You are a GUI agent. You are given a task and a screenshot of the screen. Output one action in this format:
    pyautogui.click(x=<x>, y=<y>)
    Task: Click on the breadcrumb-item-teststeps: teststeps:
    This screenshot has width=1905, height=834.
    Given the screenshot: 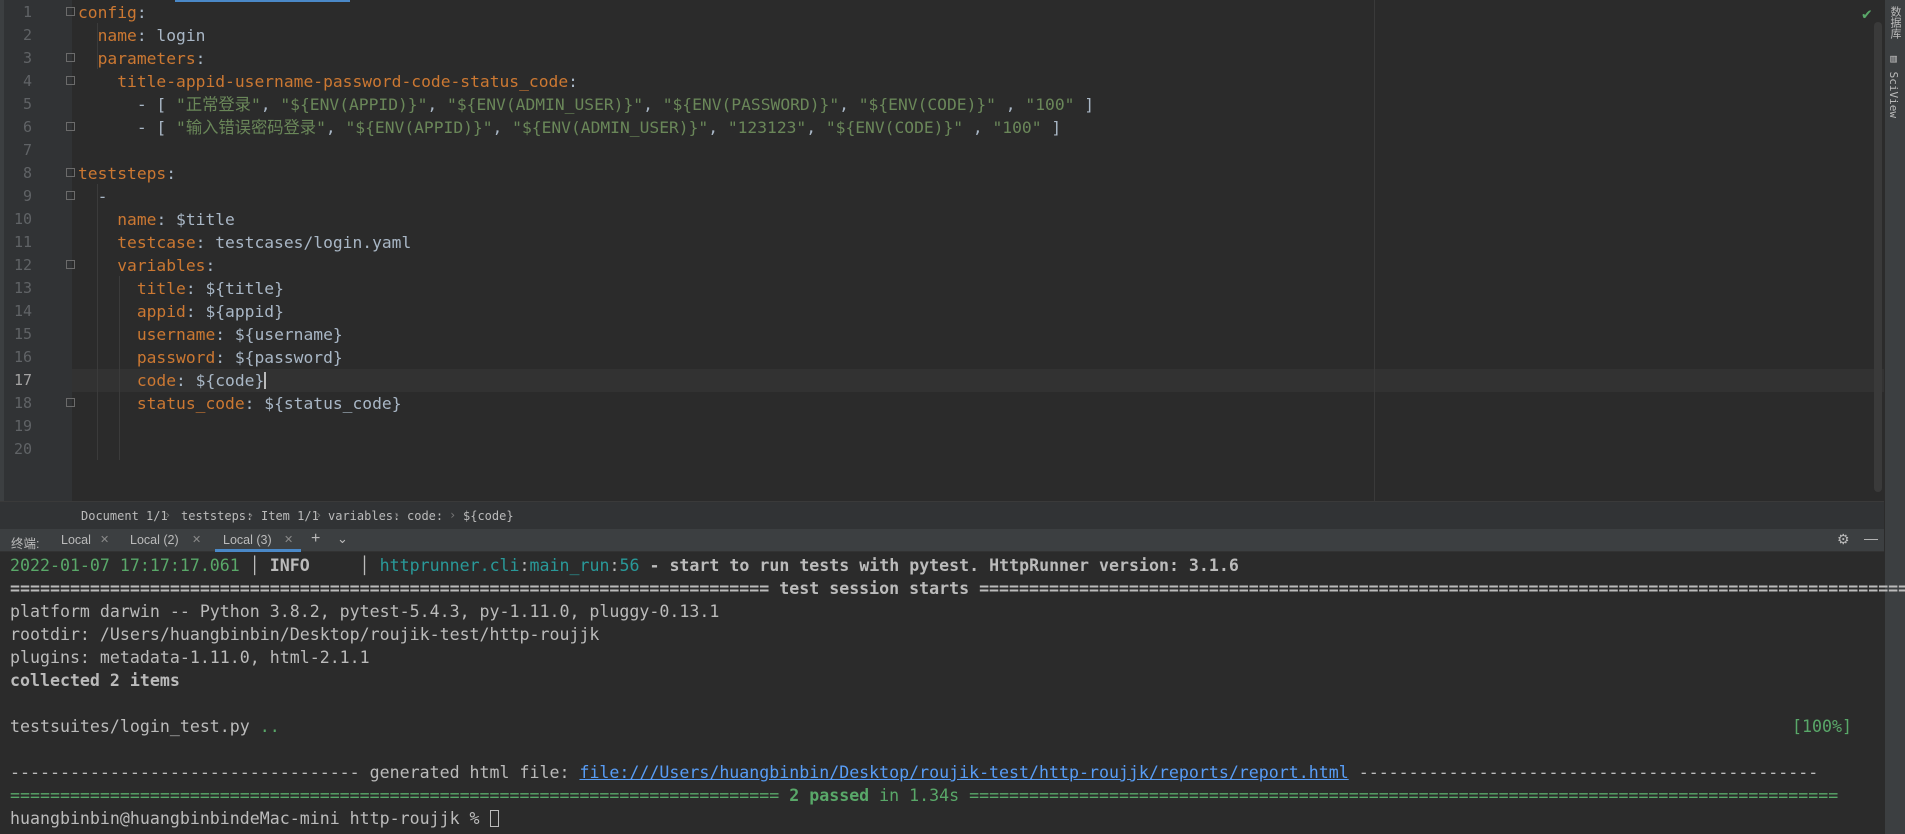 What is the action you would take?
    pyautogui.click(x=217, y=516)
    